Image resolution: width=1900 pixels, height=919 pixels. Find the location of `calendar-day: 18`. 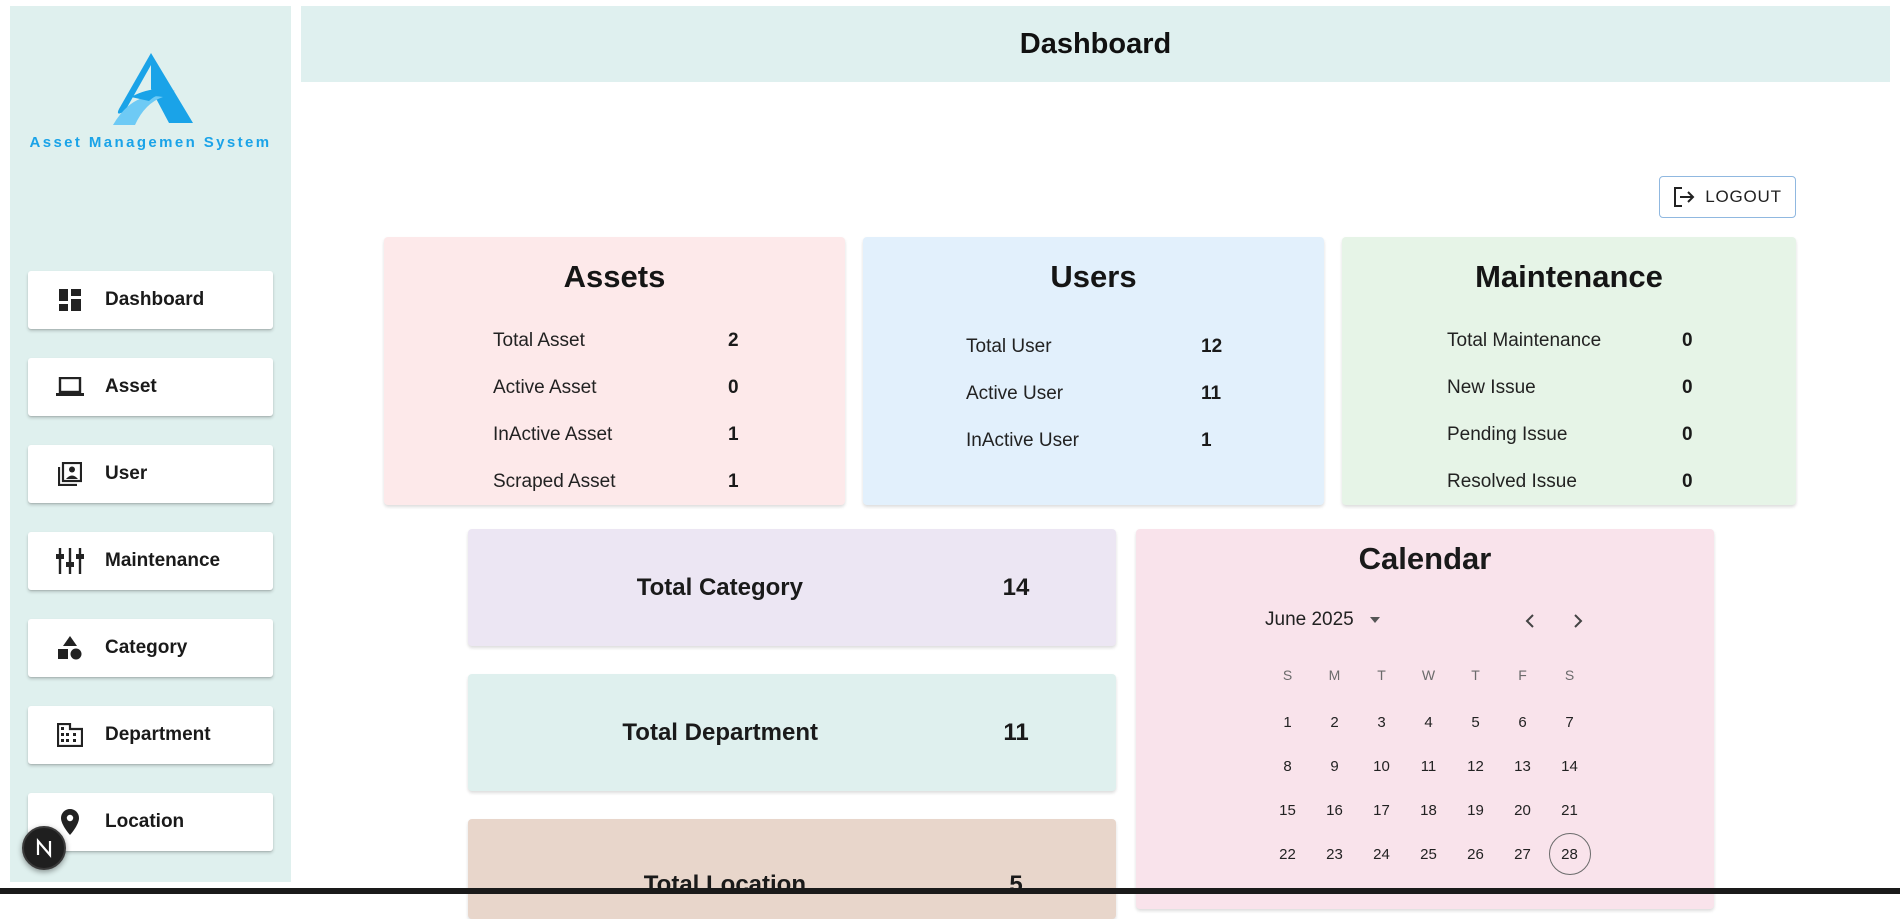

calendar-day: 18 is located at coordinates (1428, 810).